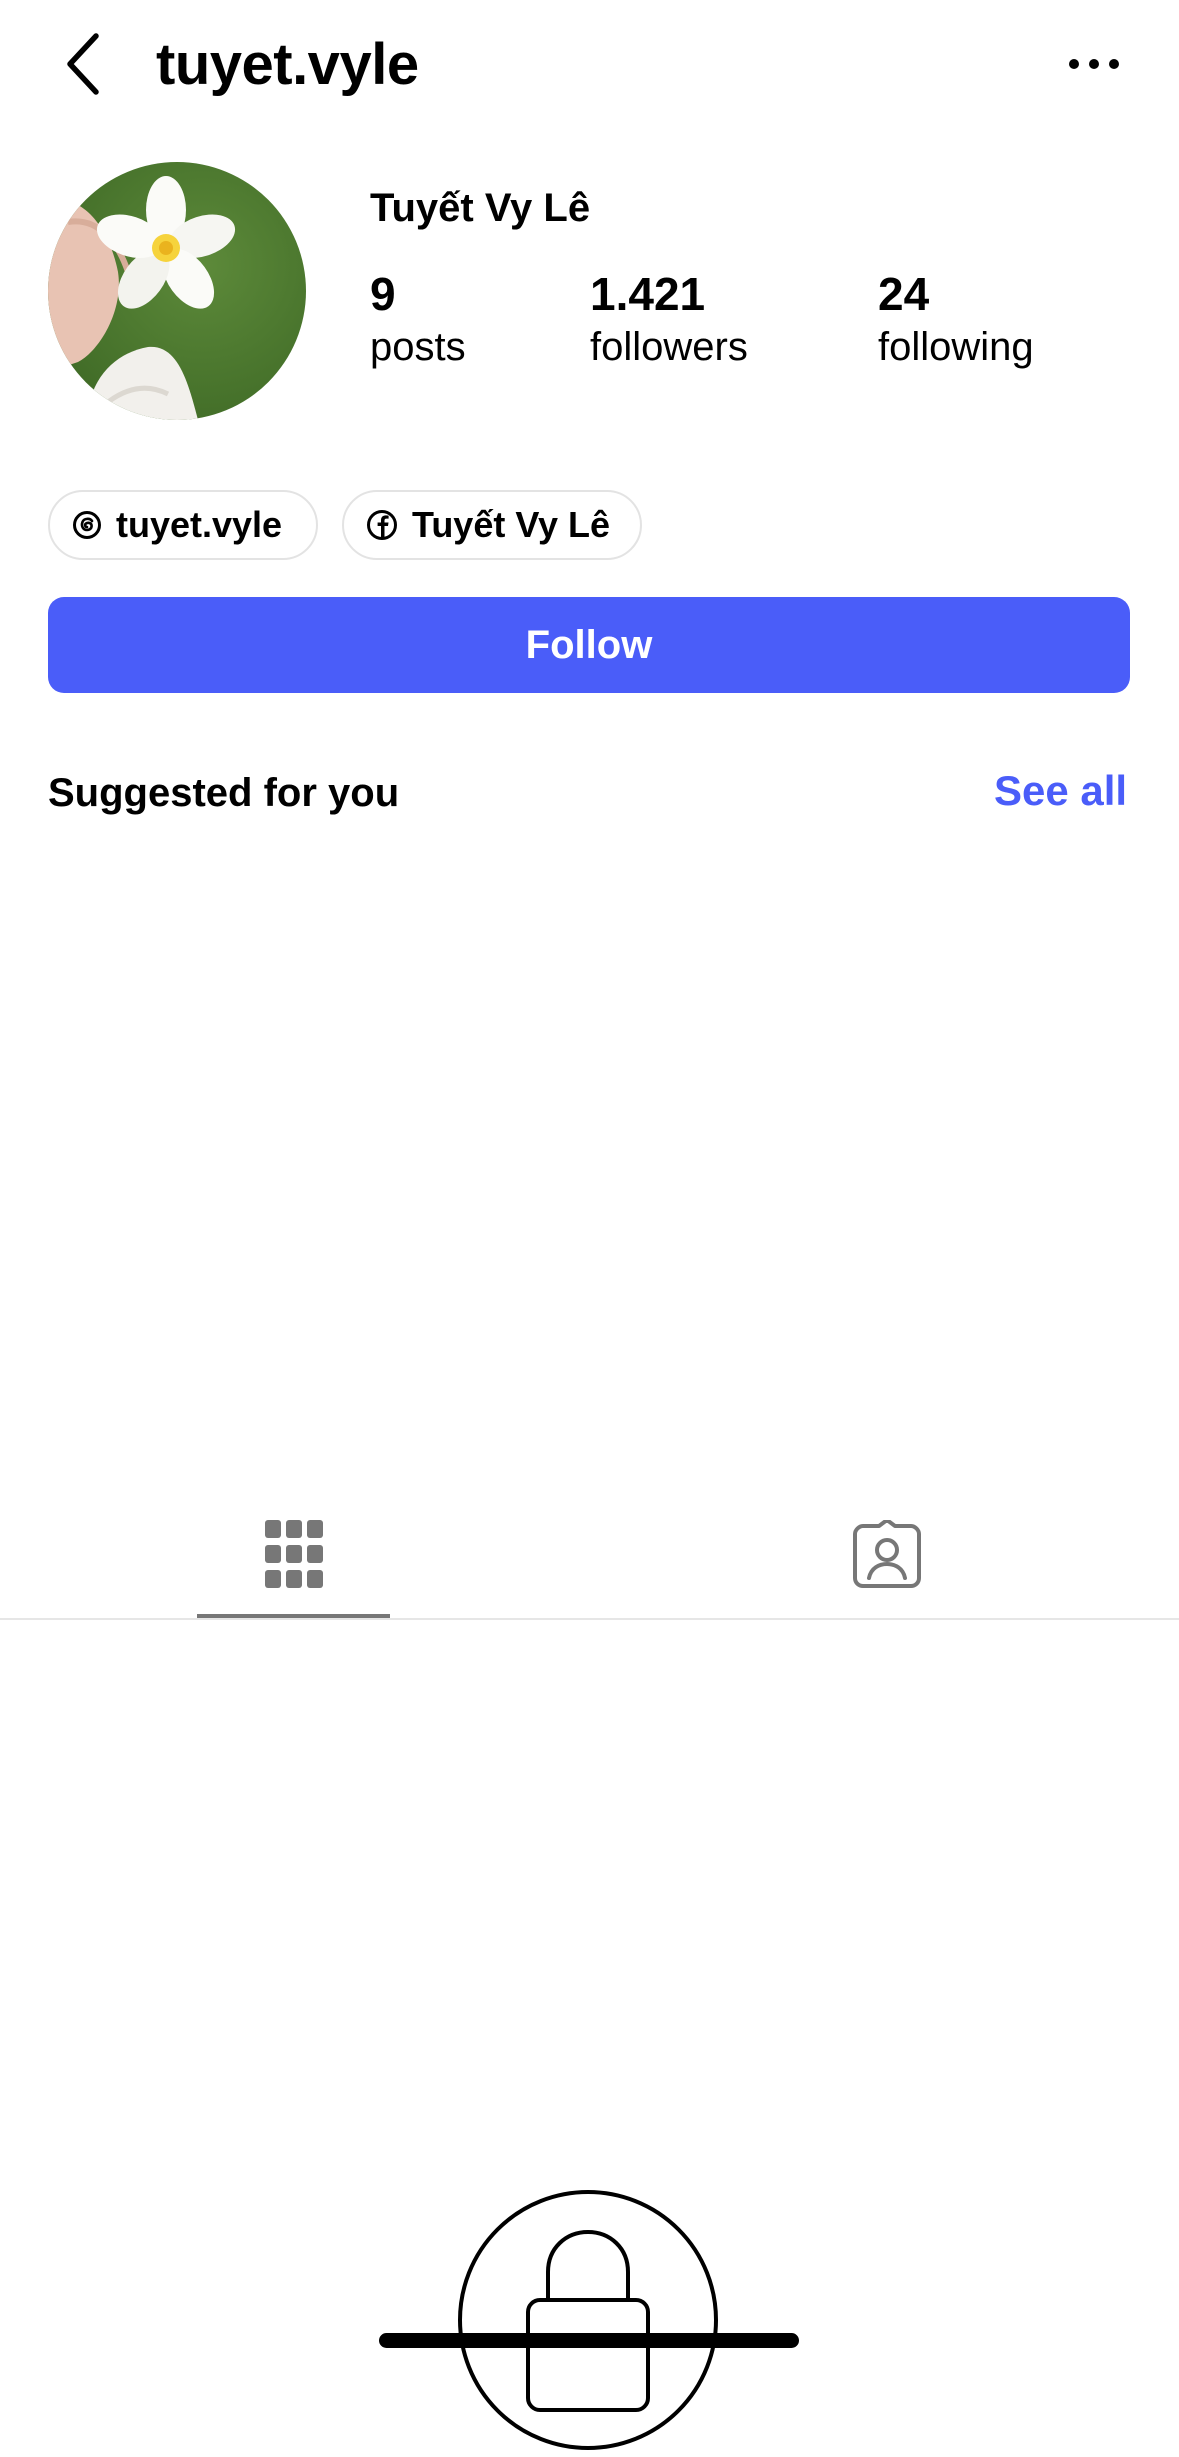 This screenshot has height=2457, width=1179. I want to click on tab-tagged, so click(886, 1560).